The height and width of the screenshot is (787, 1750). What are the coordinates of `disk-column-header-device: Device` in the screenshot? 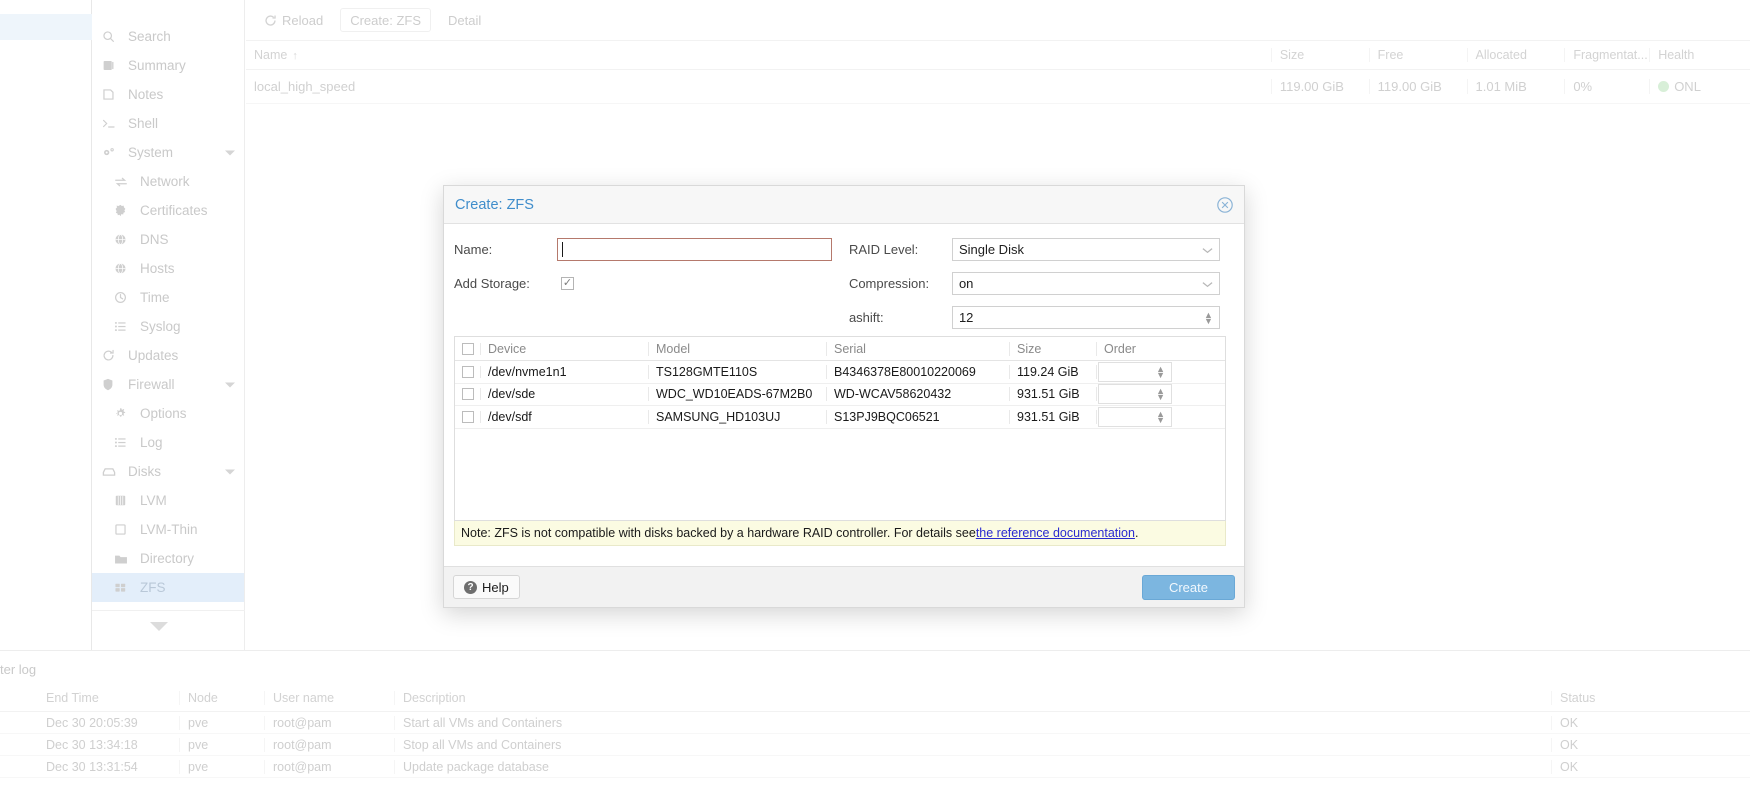 It's located at (565, 348).